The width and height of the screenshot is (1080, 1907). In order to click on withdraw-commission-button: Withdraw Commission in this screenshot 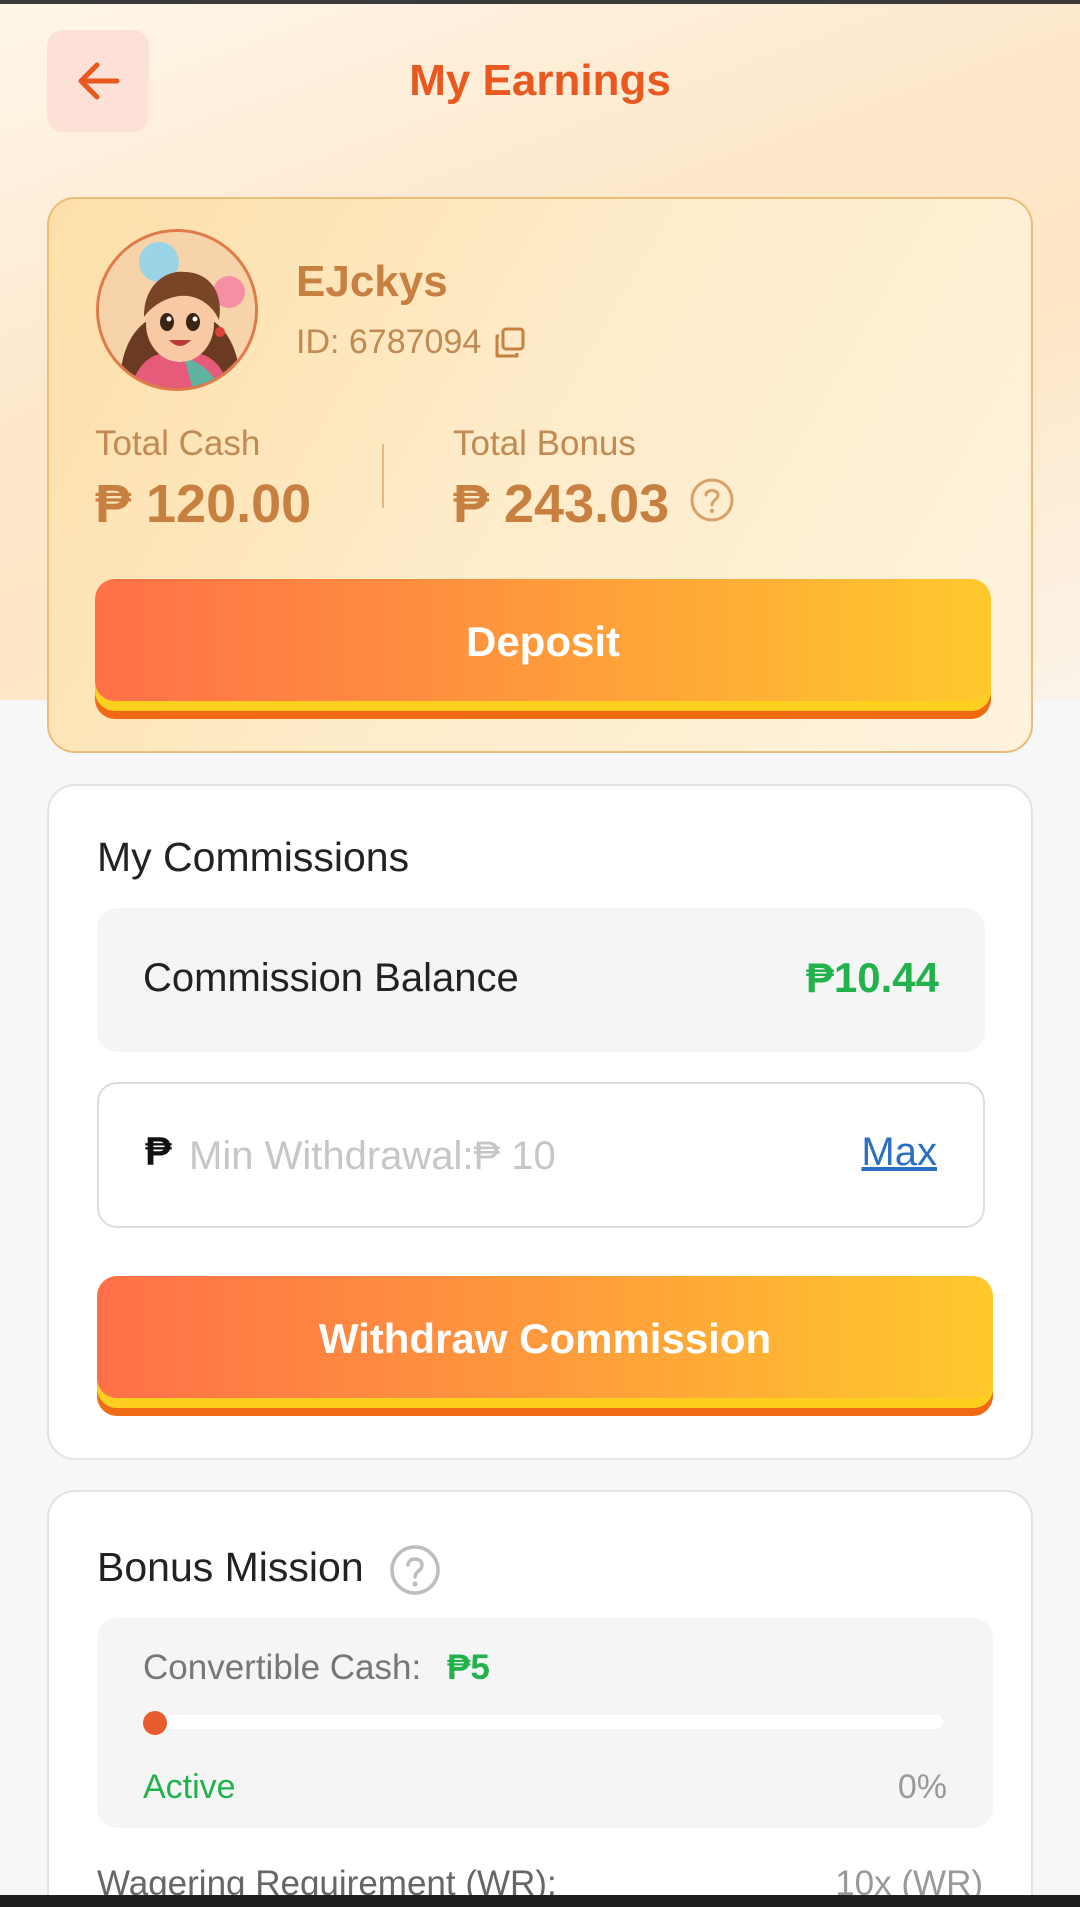, I will do `click(545, 1342)`.